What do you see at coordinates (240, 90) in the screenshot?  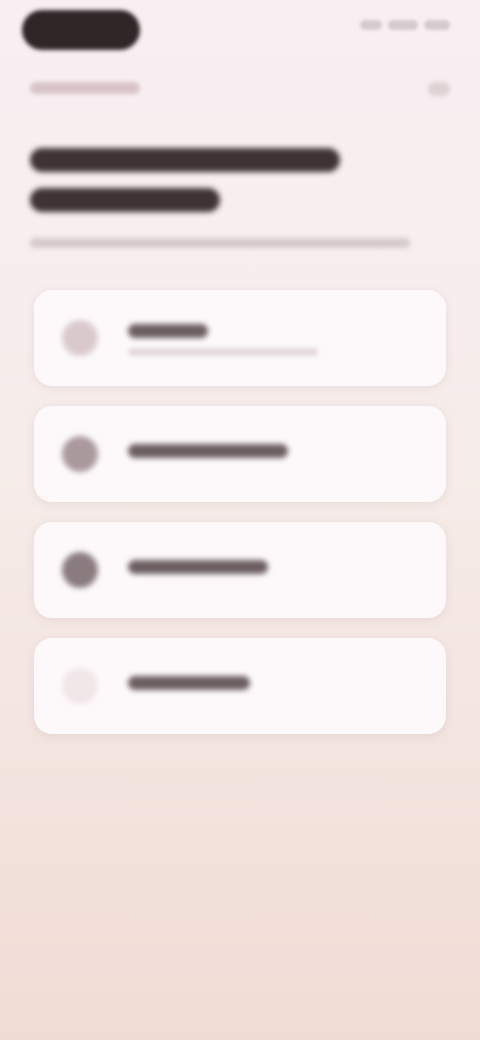 I see `nav-row` at bounding box center [240, 90].